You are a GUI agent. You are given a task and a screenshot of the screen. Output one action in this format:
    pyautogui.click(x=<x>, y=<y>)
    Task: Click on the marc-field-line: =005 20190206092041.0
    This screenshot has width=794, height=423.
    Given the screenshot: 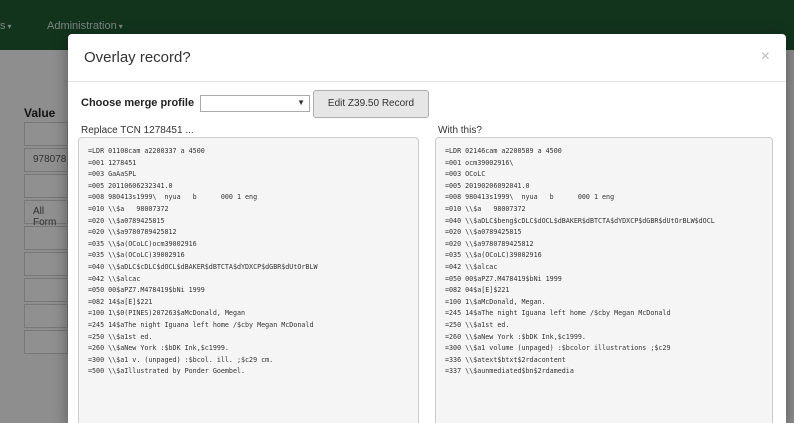 What is the action you would take?
    pyautogui.click(x=487, y=185)
    